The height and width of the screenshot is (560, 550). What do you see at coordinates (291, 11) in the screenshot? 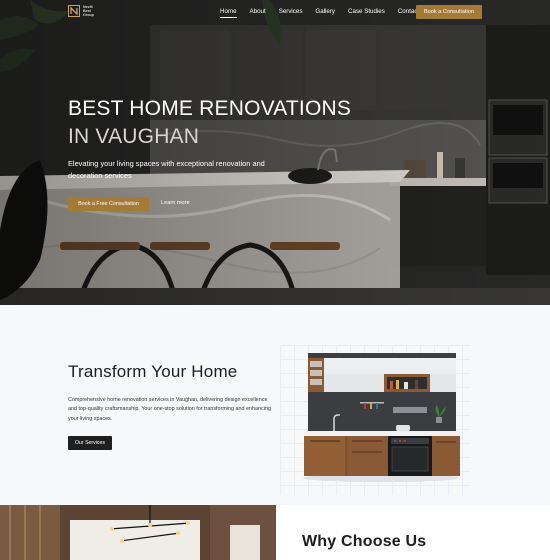
I see `nav-link-services: Services` at bounding box center [291, 11].